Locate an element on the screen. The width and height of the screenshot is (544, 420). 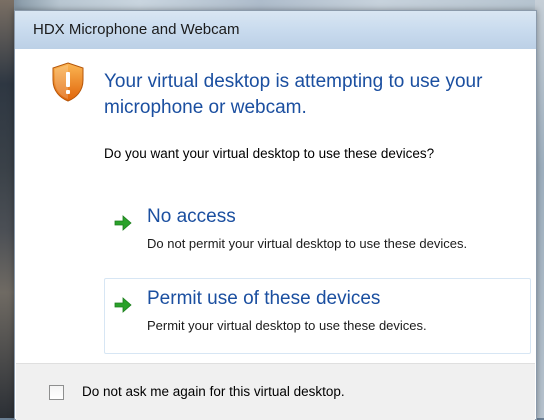
dialog-title: HDX Microphone and Webcam is located at coordinates (136, 29).